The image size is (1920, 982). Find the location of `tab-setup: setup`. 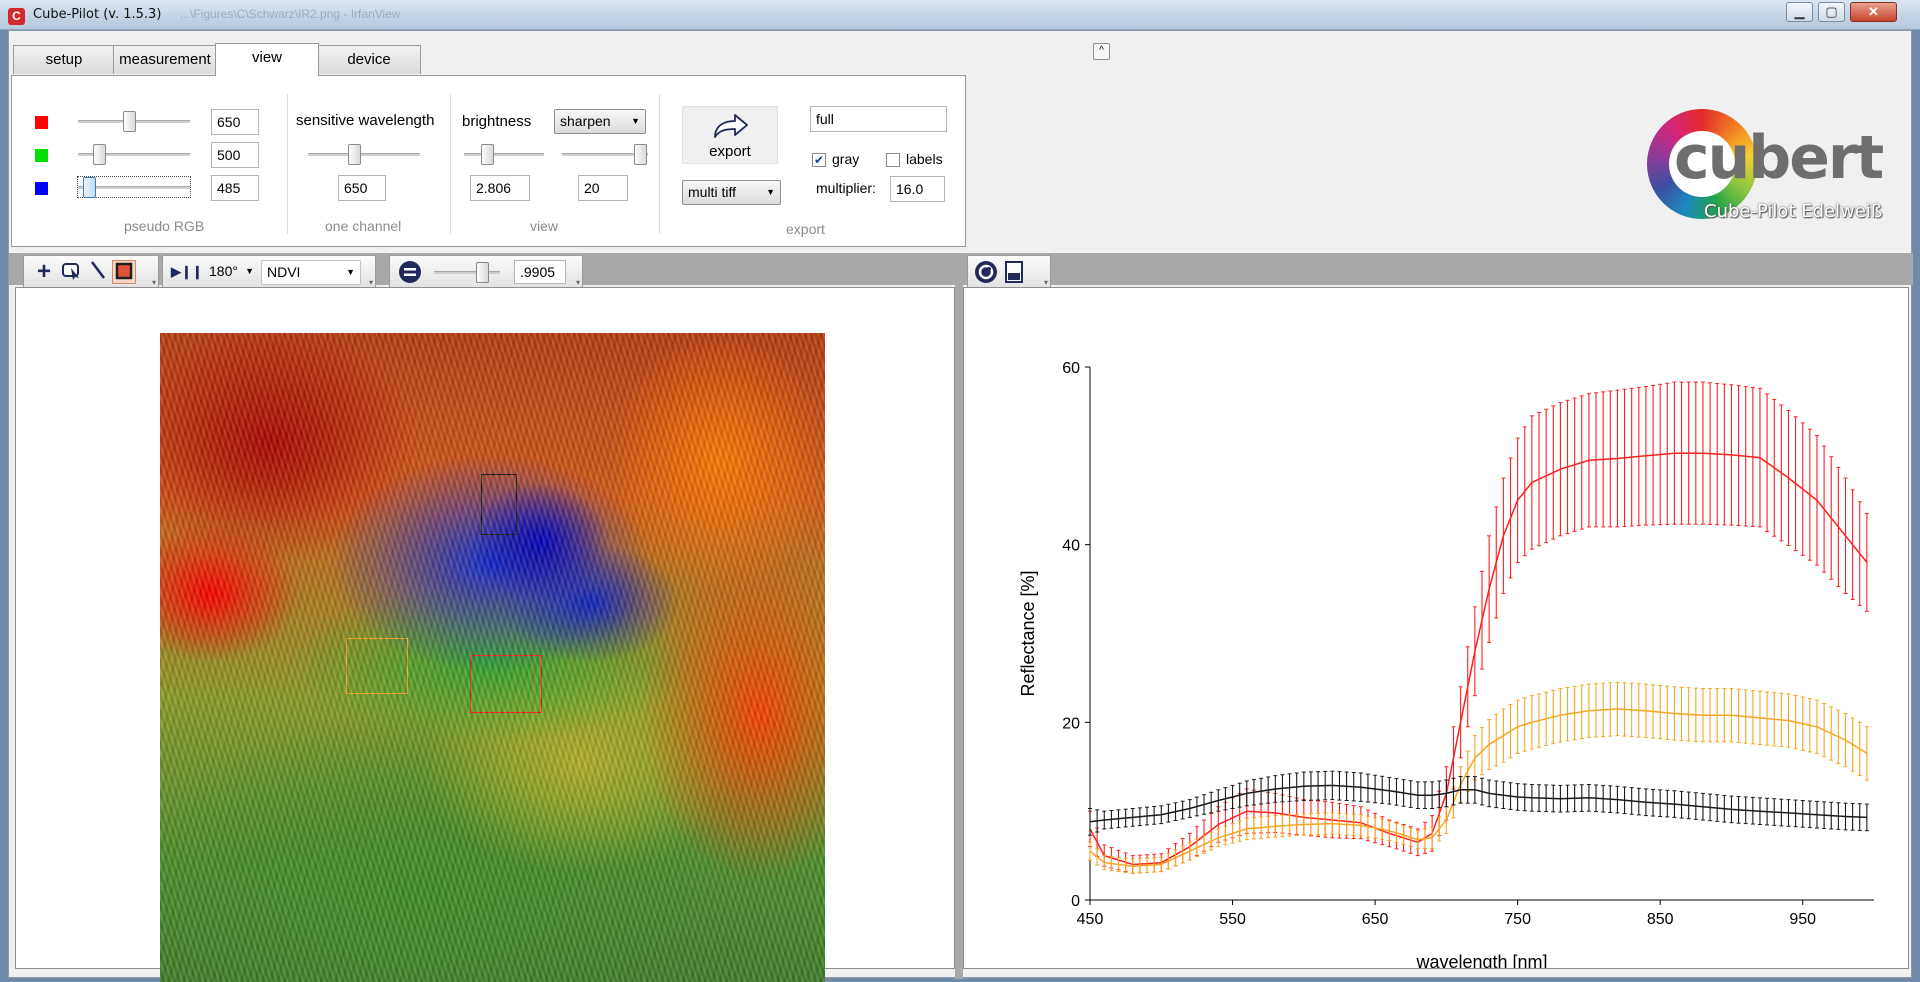

tab-setup: setup is located at coordinates (64, 59).